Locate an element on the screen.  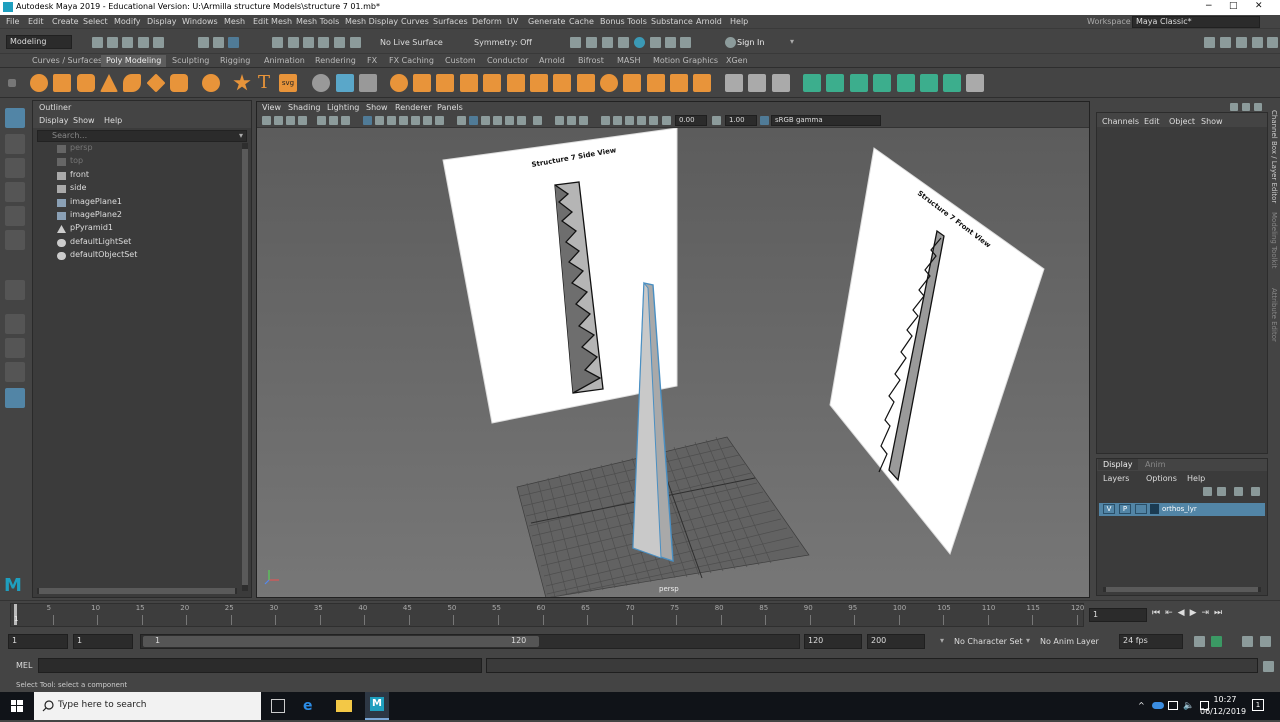
channel-edit-menu: Edit is located at coordinates (1152, 121).